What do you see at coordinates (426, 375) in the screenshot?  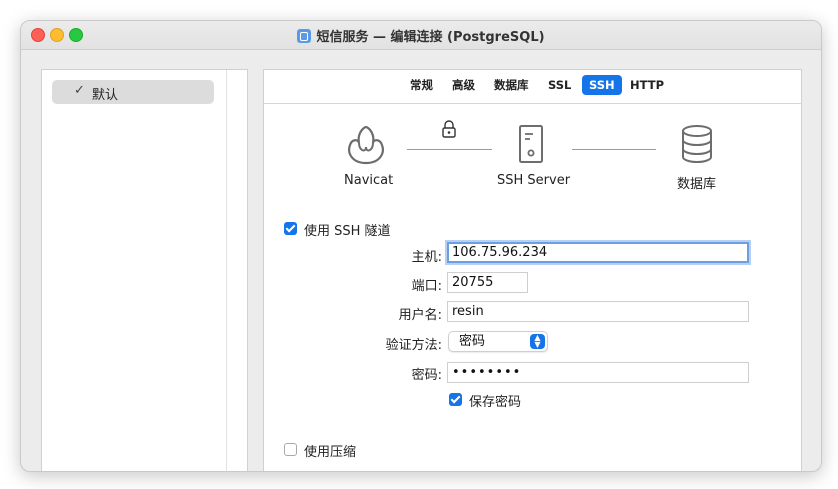 I see `password-label: 密码:` at bounding box center [426, 375].